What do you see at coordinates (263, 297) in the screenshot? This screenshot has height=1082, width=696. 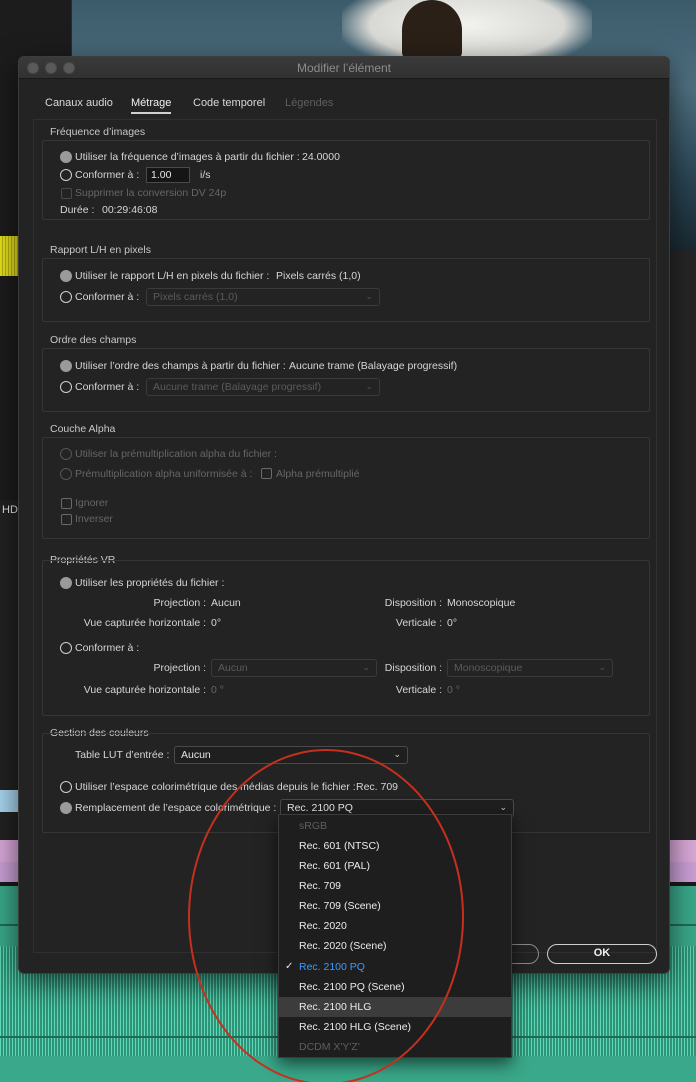 I see `pixel-aspect-select: Pixels carrés (1,0) ⌄` at bounding box center [263, 297].